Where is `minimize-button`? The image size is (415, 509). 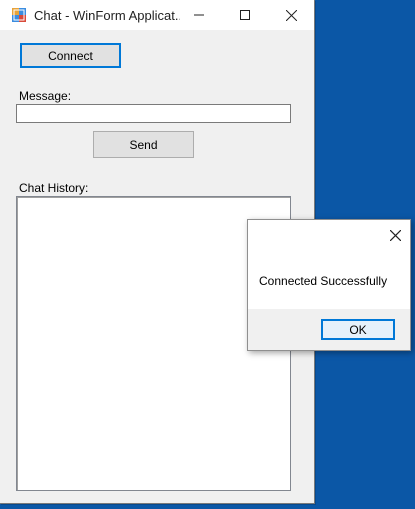 minimize-button is located at coordinates (199, 15).